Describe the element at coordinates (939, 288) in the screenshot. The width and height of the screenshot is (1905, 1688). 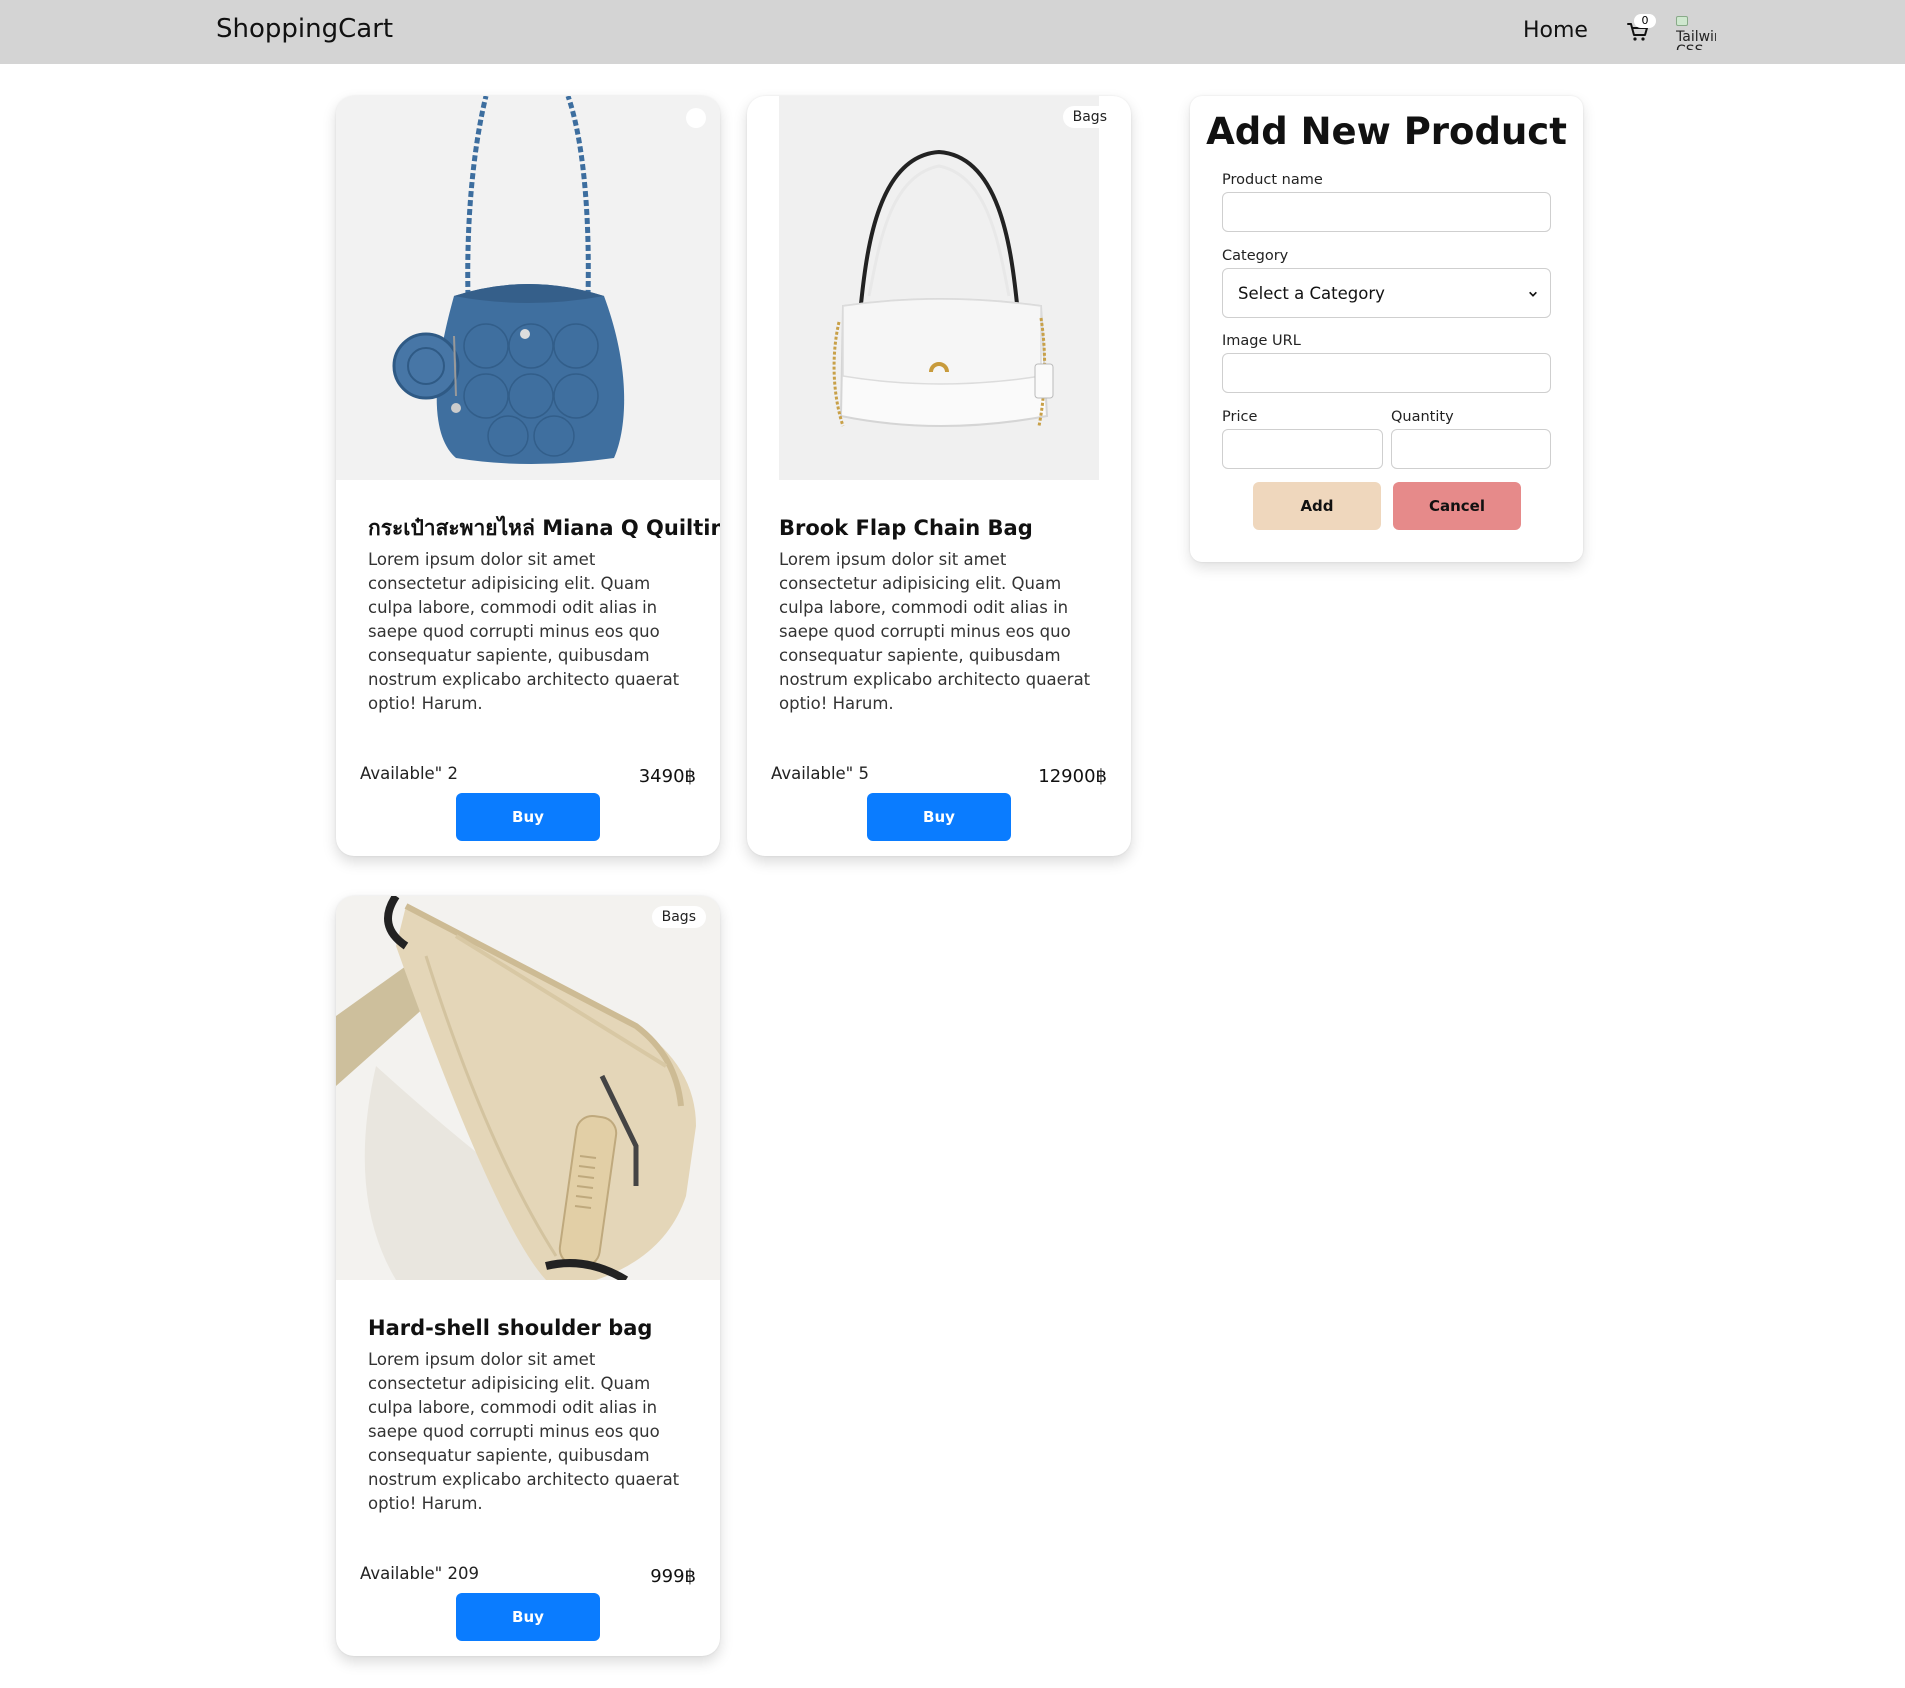
I see `product-image-white-bag` at that location.